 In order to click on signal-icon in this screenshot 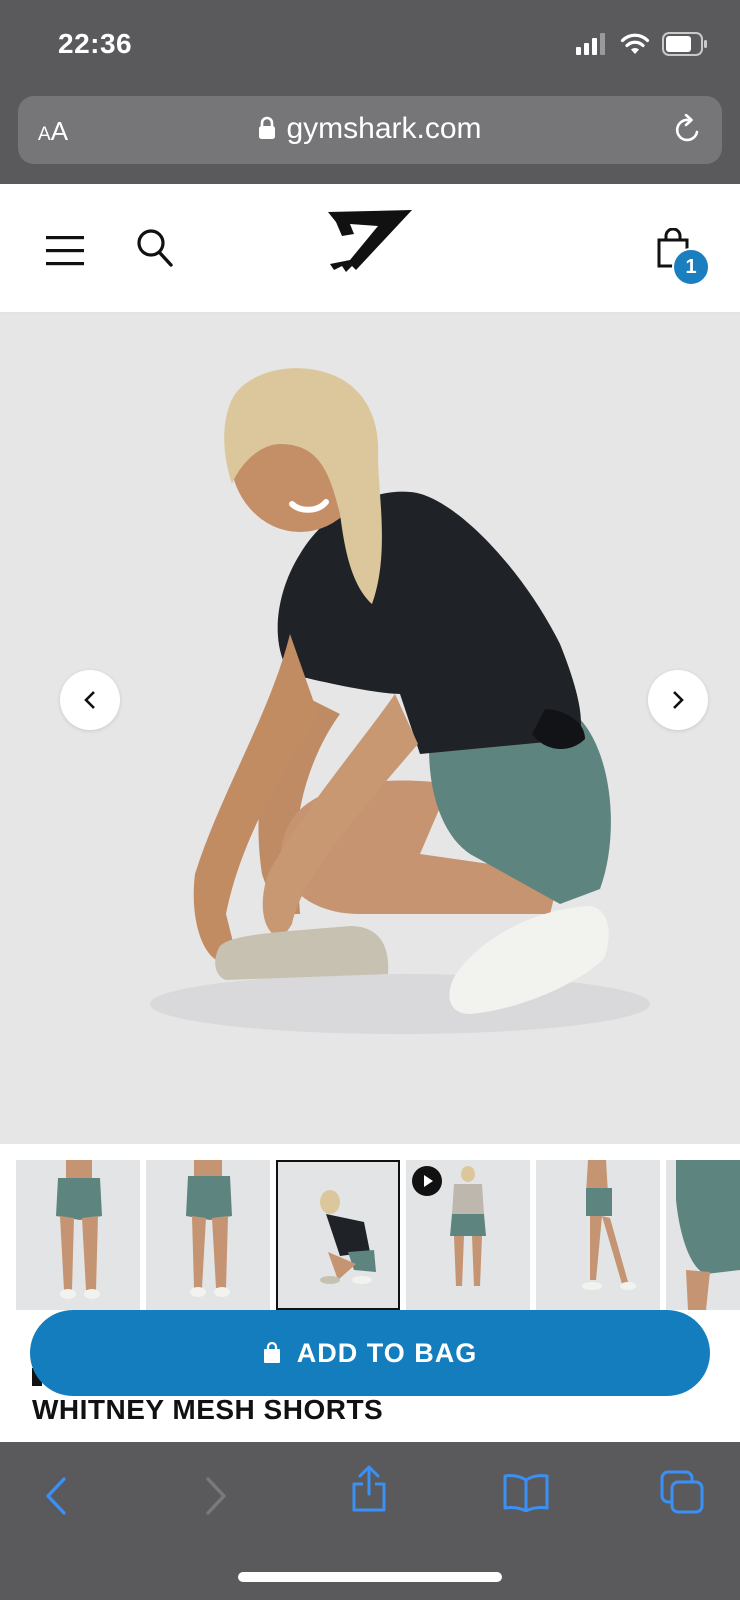, I will do `click(590, 44)`.